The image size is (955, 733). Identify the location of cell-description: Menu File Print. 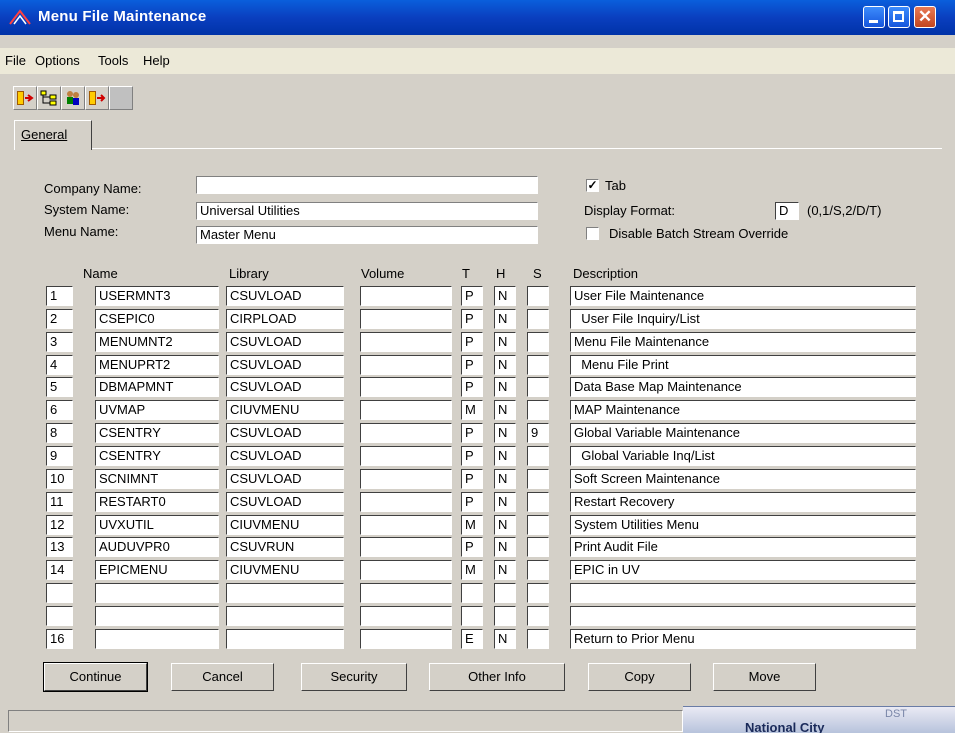
(743, 365).